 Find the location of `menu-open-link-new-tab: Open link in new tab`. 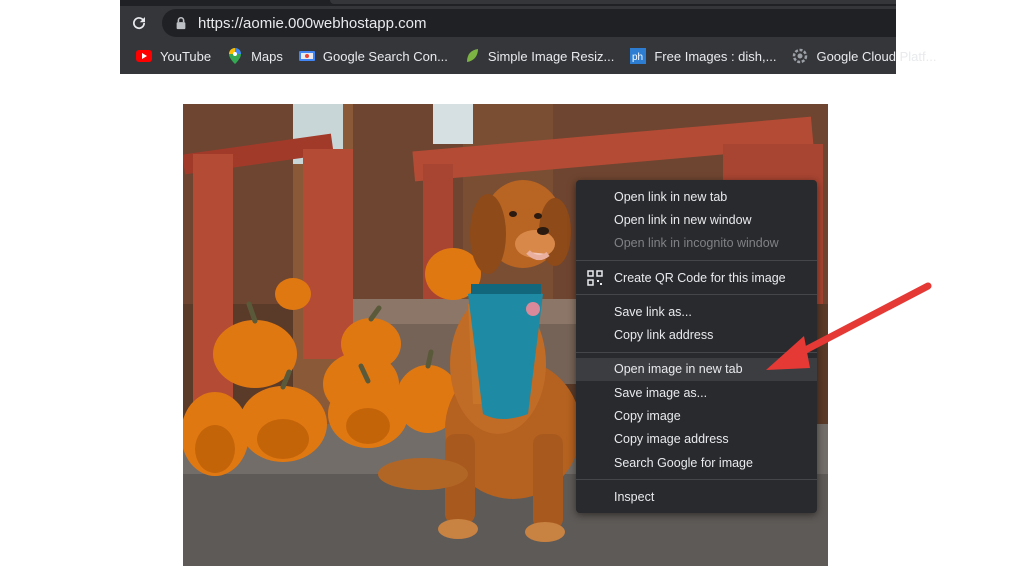

menu-open-link-new-tab: Open link in new tab is located at coordinates (696, 196).